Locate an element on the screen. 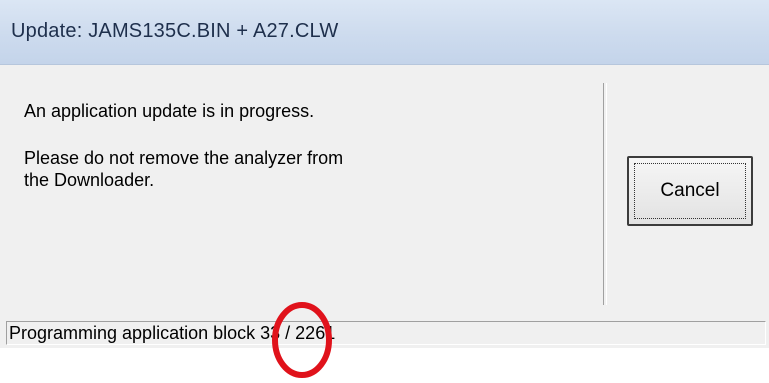  current-block: 33 is located at coordinates (270, 333).